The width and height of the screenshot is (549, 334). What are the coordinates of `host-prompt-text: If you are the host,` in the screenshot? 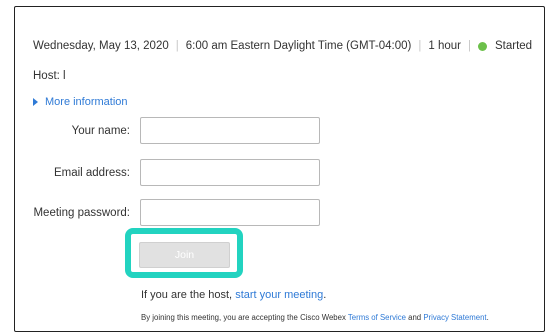 It's located at (187, 295).